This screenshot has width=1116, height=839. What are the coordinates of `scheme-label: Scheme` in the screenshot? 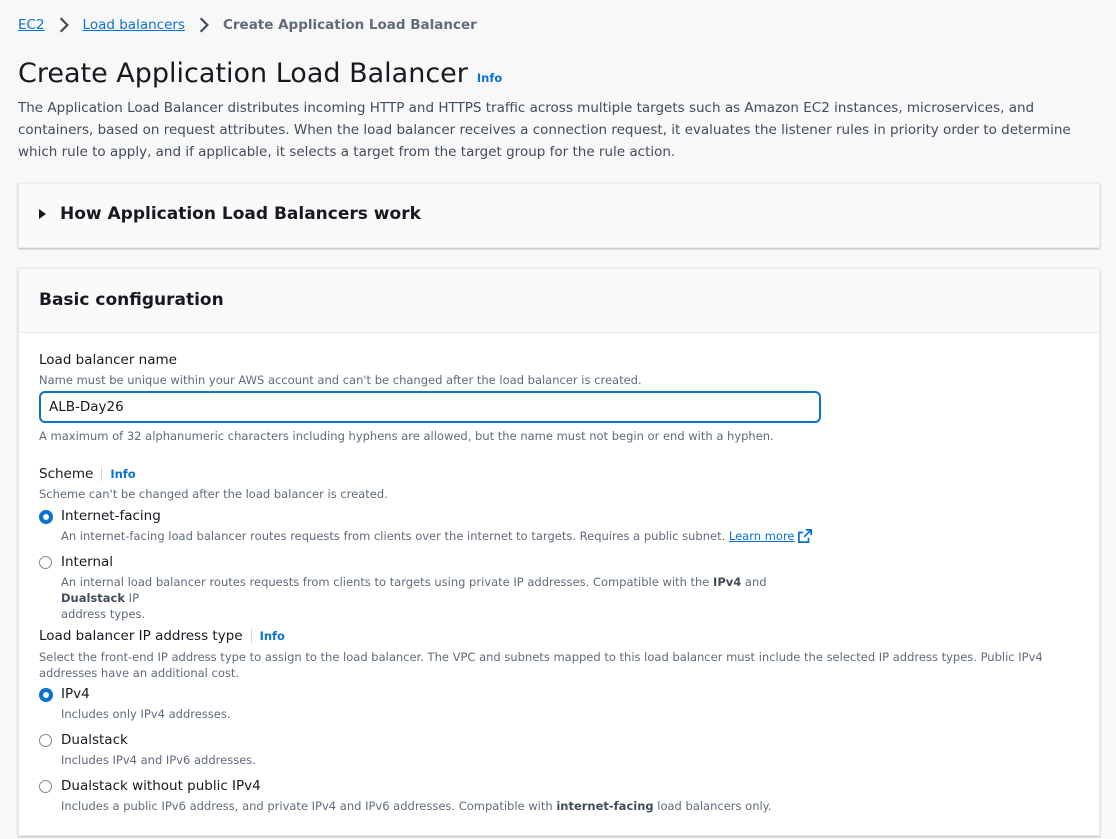 It's located at (66, 474).